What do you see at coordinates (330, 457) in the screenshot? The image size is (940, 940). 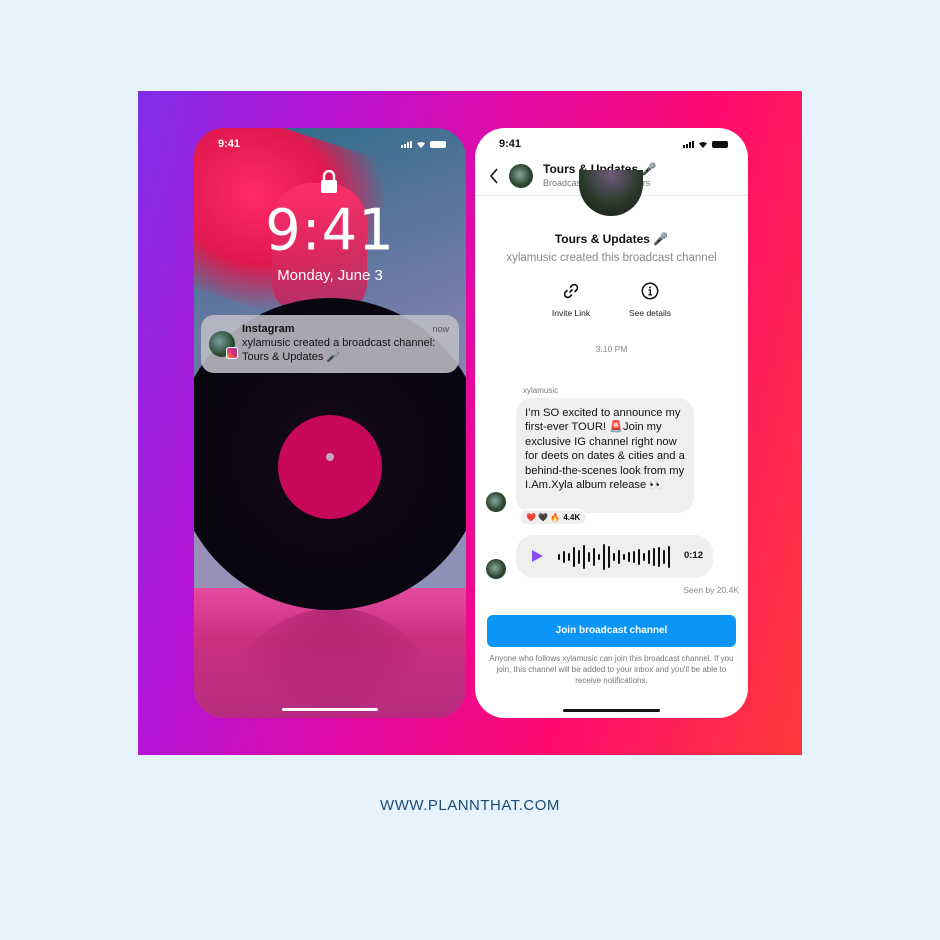 I see `vinyl-center-hole` at bounding box center [330, 457].